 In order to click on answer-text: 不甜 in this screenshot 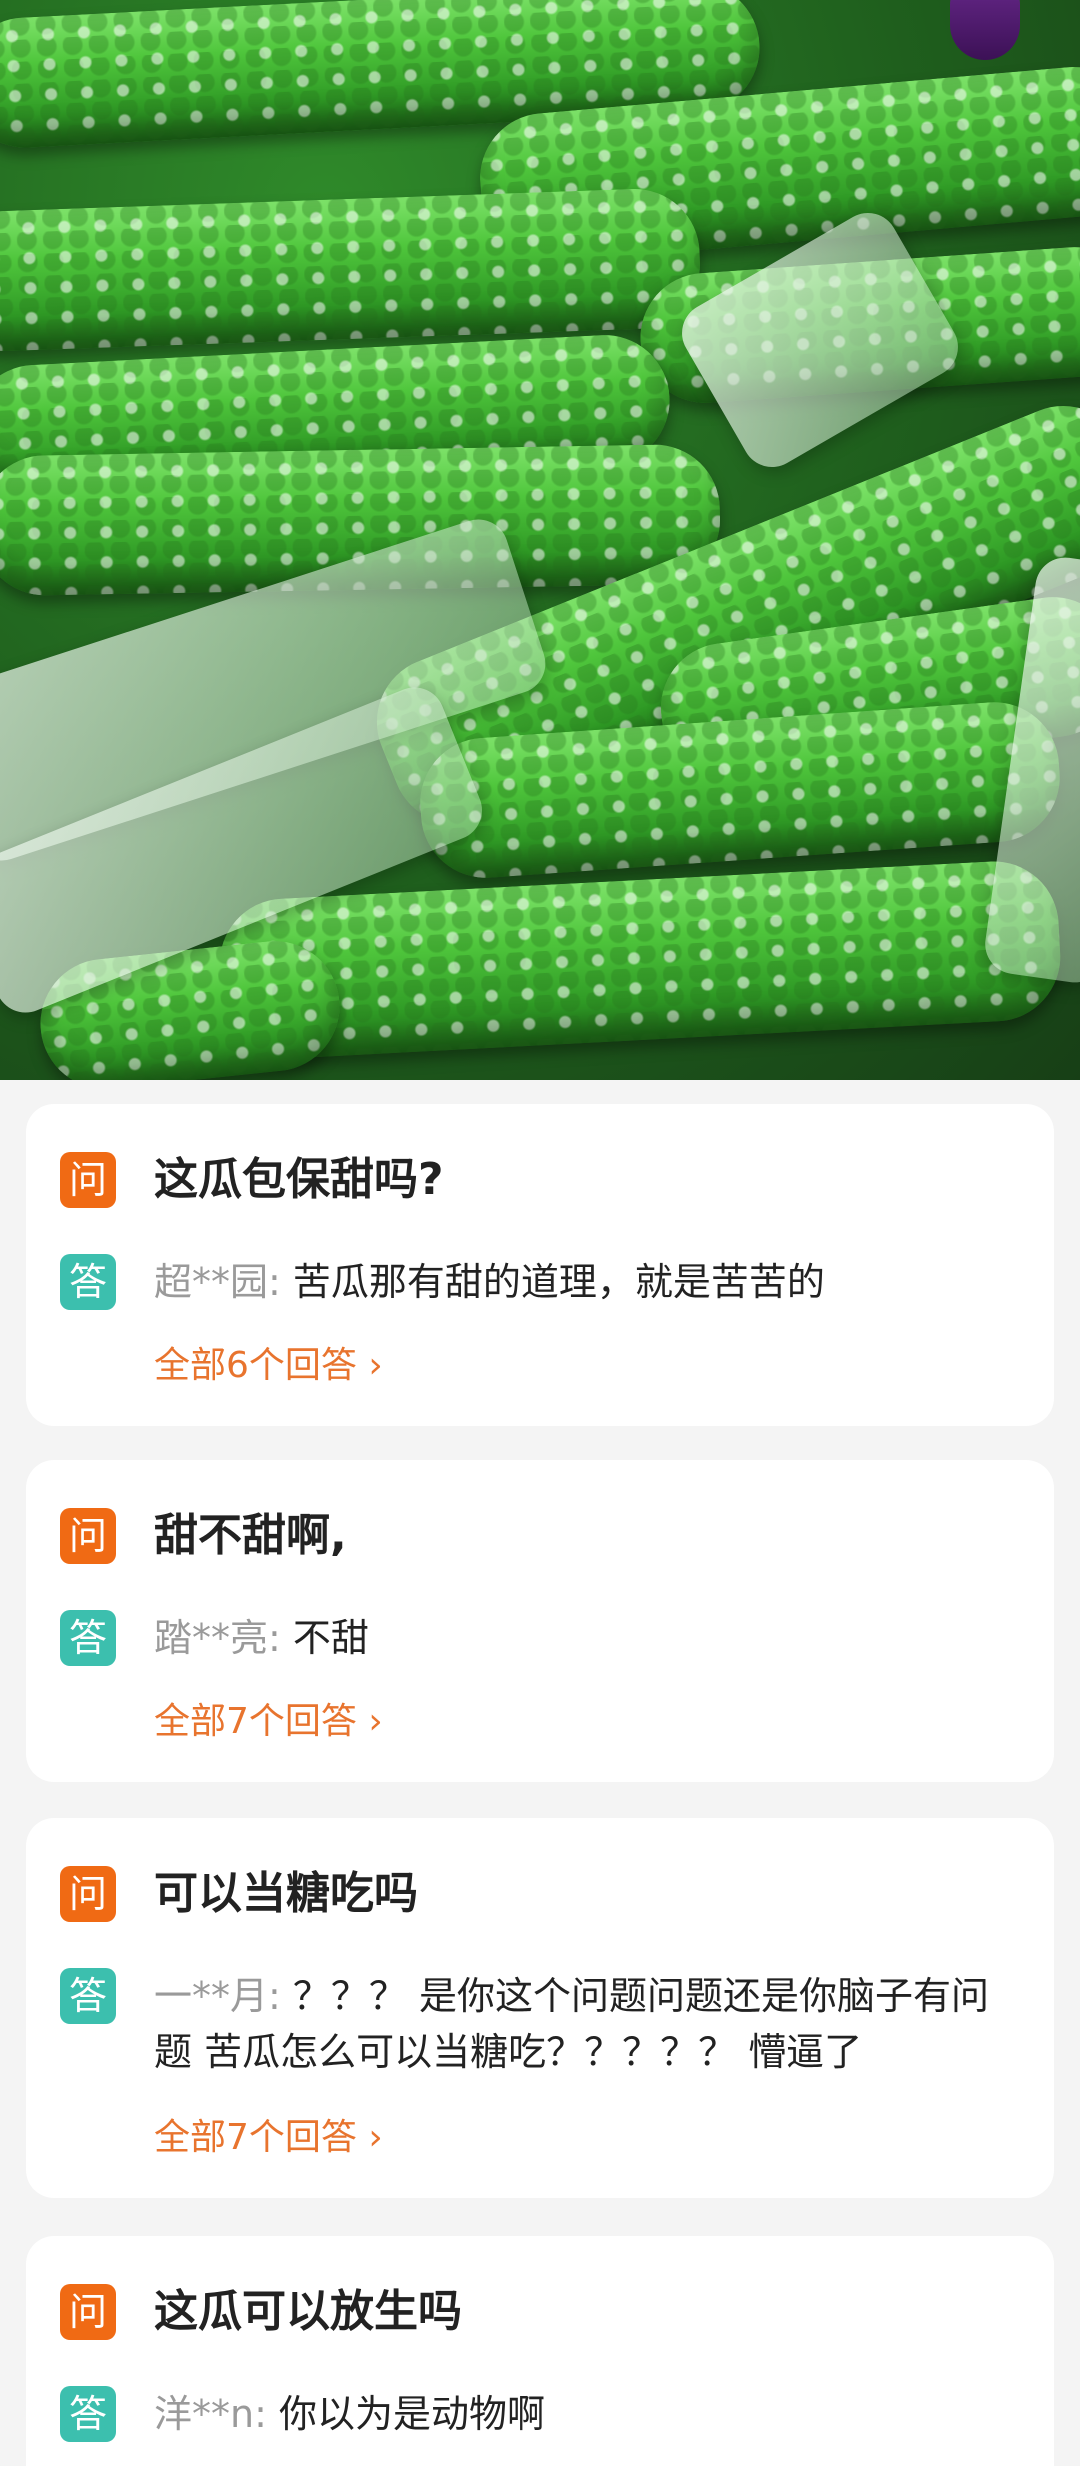, I will do `click(324, 1638)`.